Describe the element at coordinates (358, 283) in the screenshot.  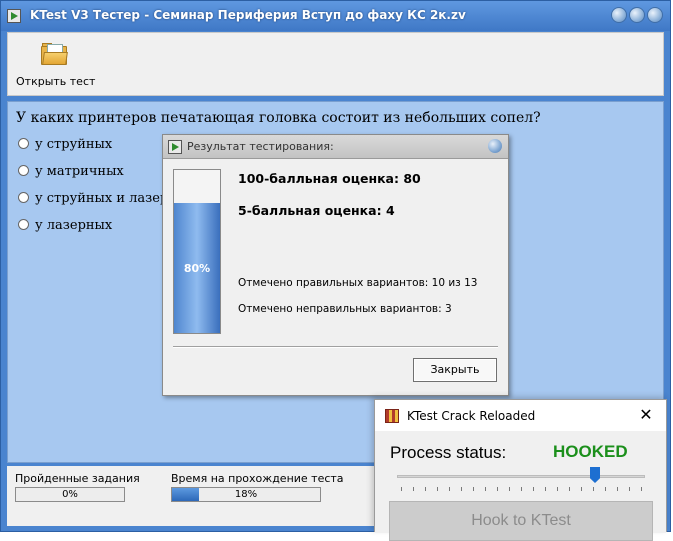
I see `correct-marked: Отмечено правильных вариантов: 10 из 13` at that location.